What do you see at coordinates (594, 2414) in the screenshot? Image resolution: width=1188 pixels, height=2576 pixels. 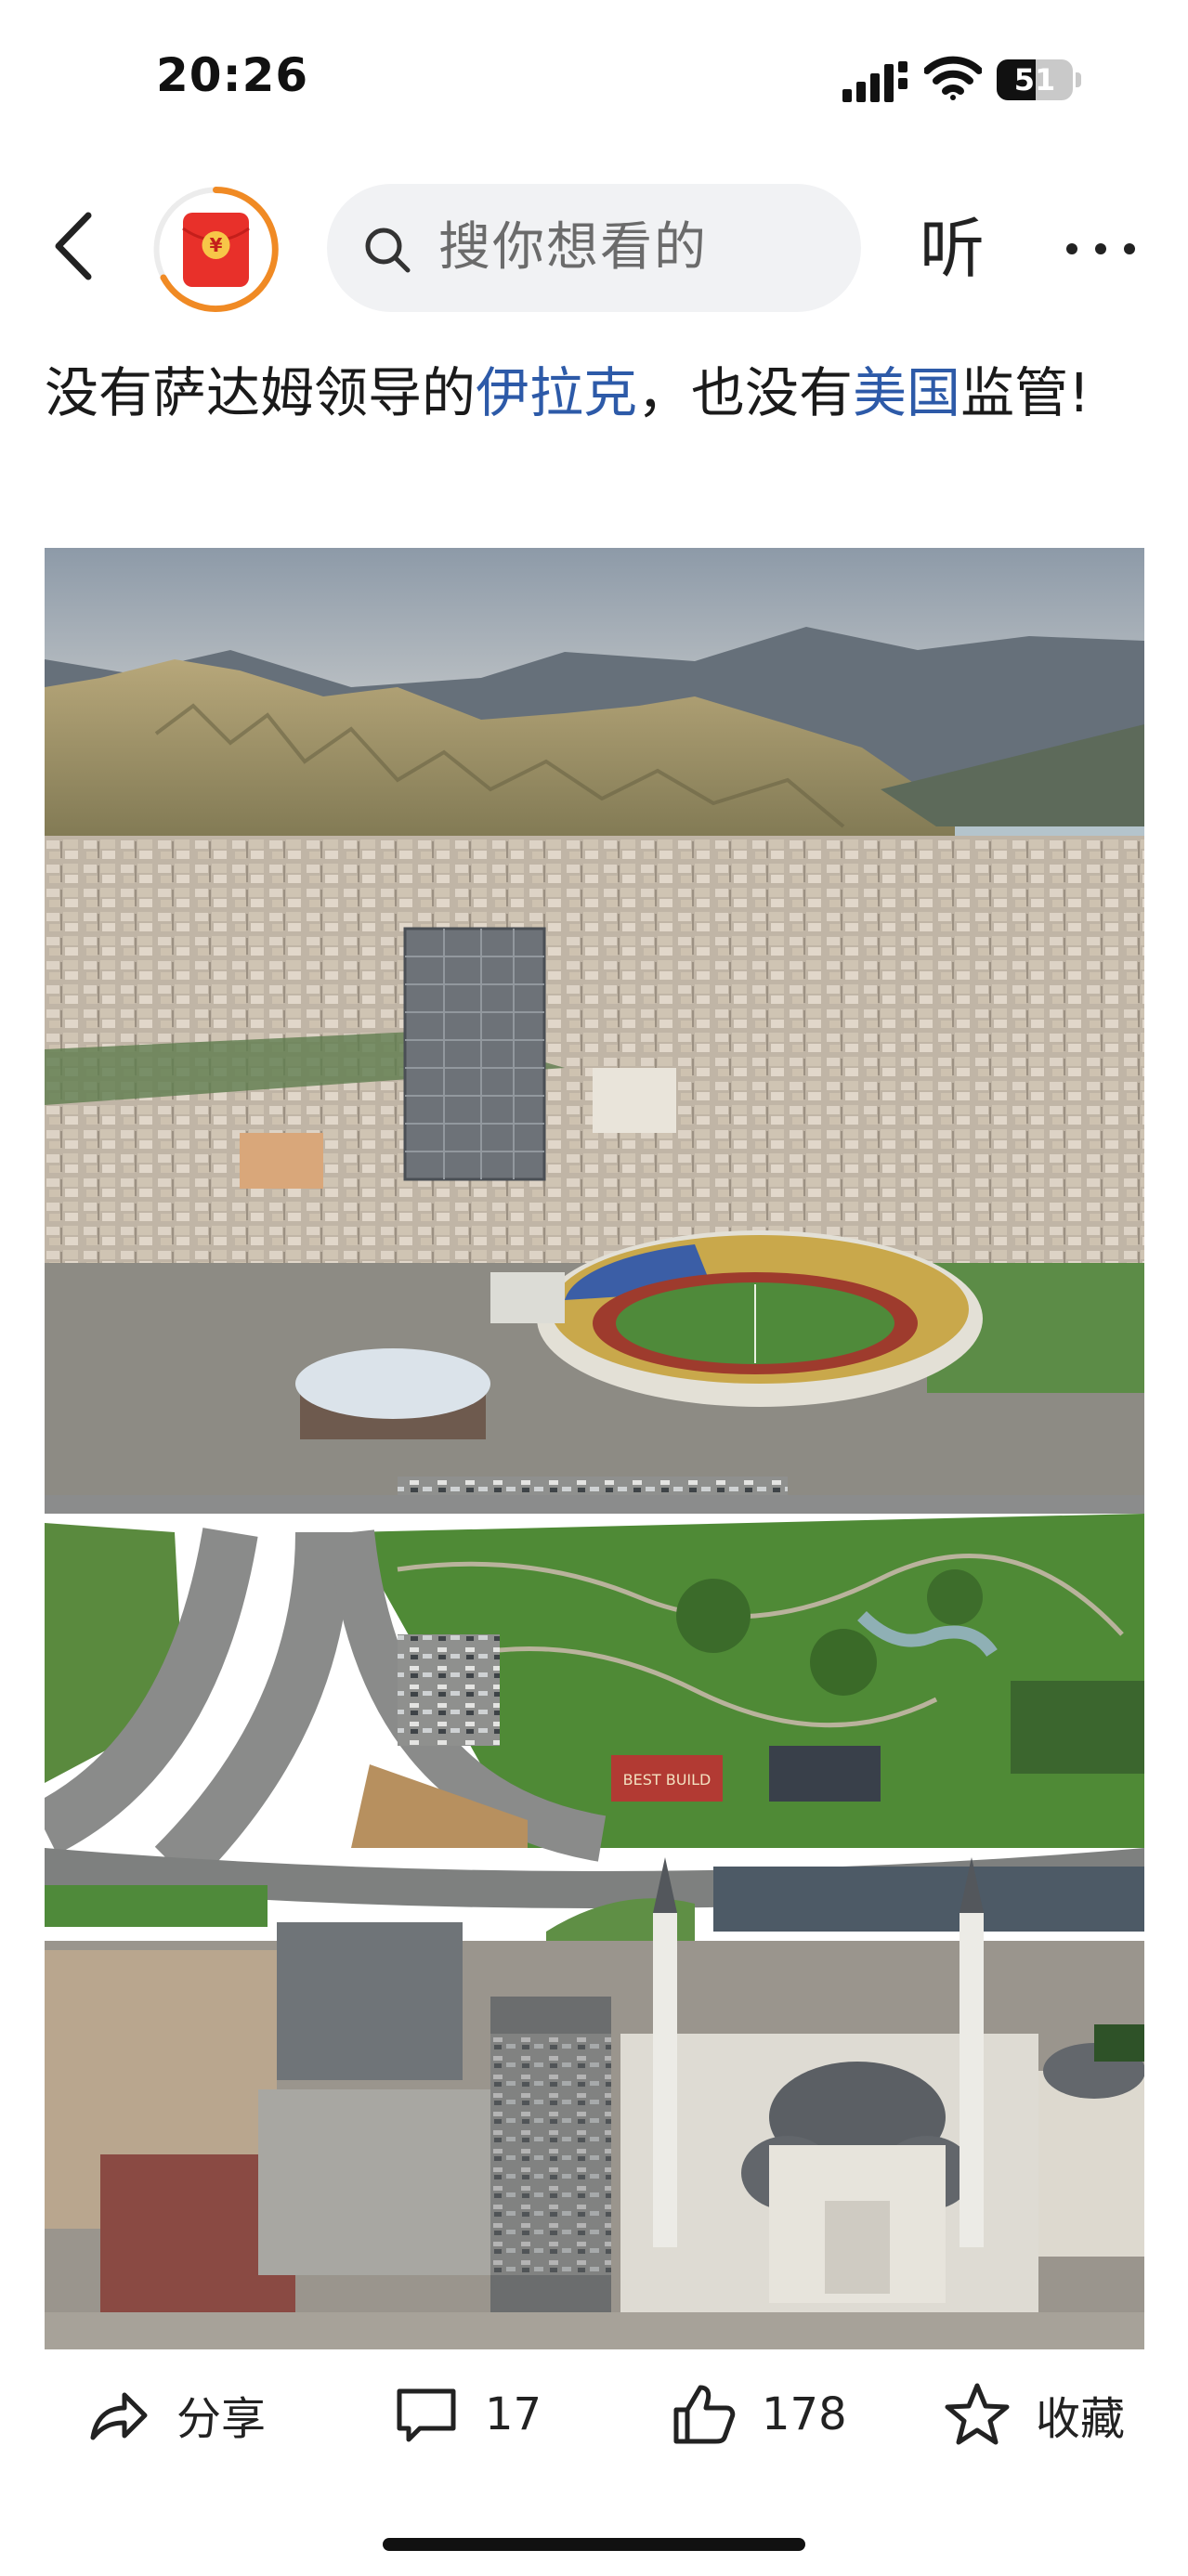 I see `post-action-bar: 分享 17 178 收藏` at bounding box center [594, 2414].